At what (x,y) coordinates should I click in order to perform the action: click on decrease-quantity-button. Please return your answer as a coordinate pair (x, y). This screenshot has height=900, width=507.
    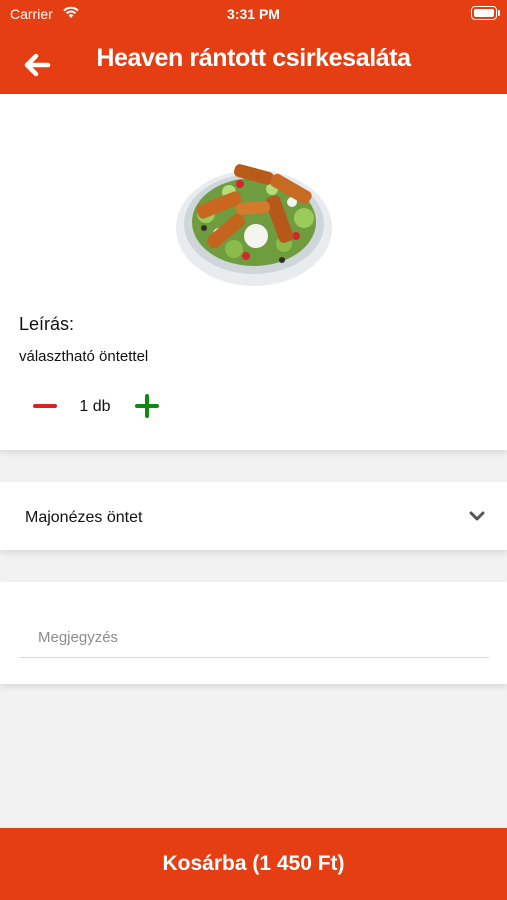
    Looking at the image, I should click on (45, 406).